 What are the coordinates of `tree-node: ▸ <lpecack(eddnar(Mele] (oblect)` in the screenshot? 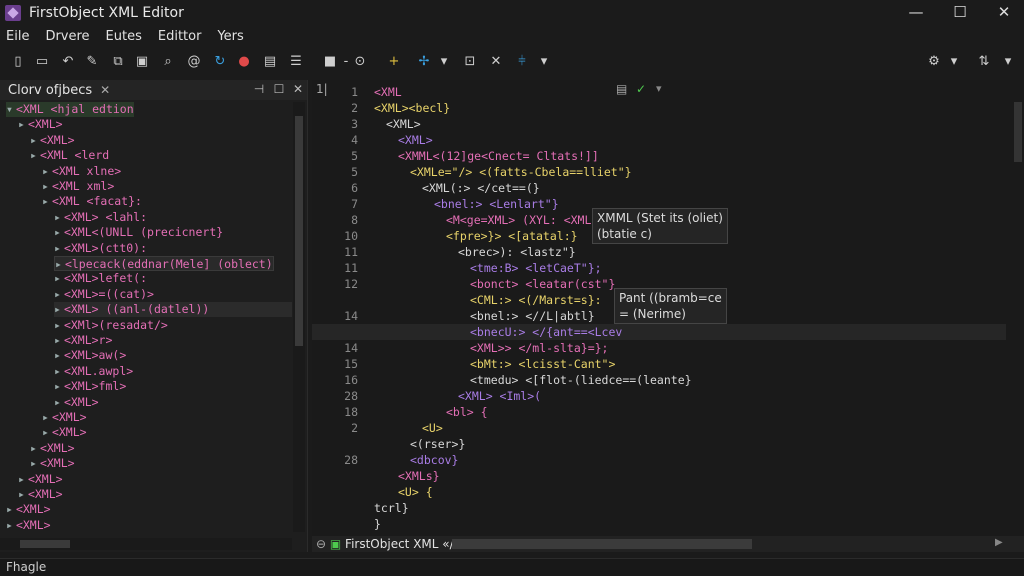 It's located at (164, 263).